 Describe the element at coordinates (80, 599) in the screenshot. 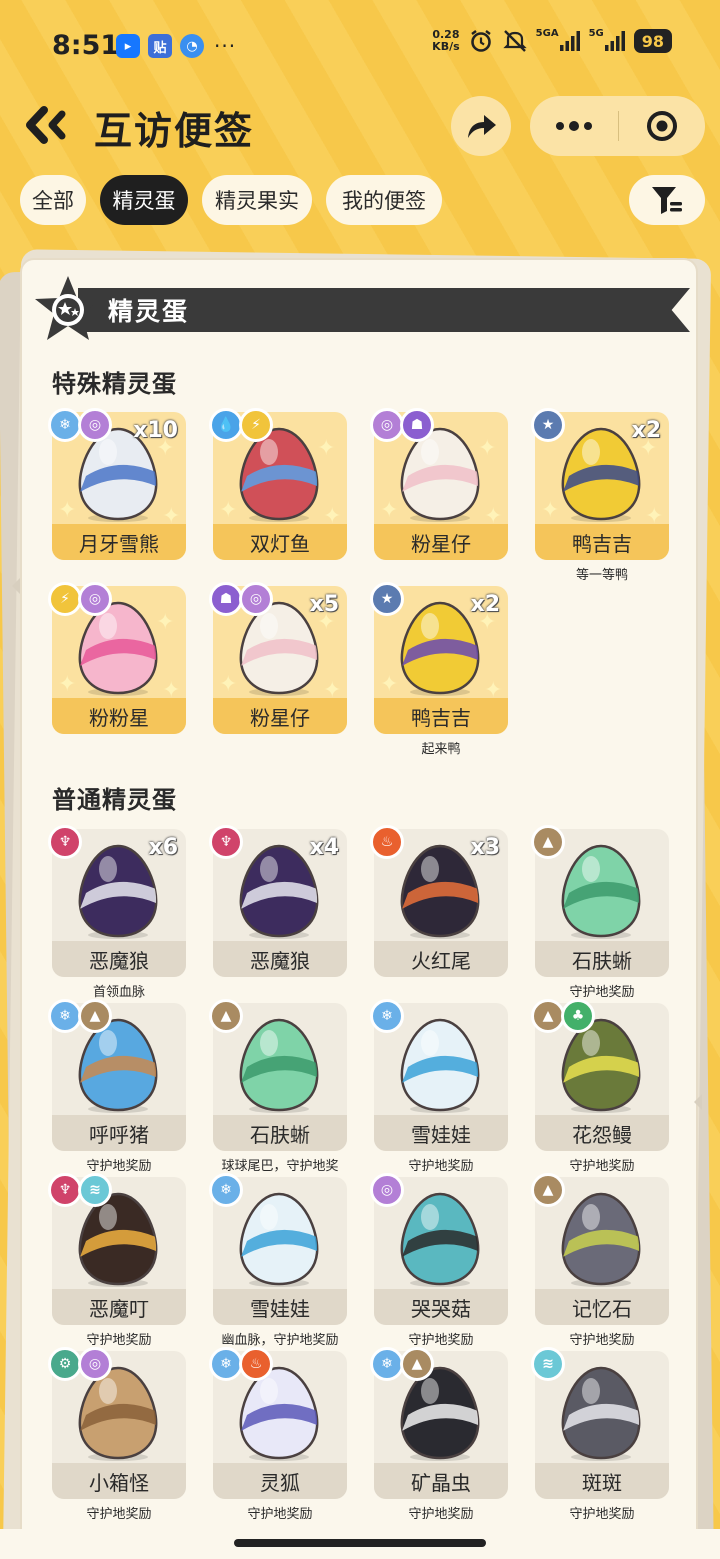

I see `egg-type-icons: ⚡ ◎` at that location.